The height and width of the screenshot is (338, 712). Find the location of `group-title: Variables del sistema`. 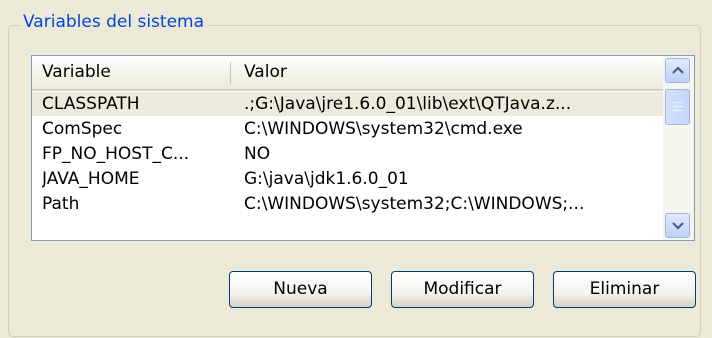

group-title: Variables del sistema is located at coordinates (114, 22).